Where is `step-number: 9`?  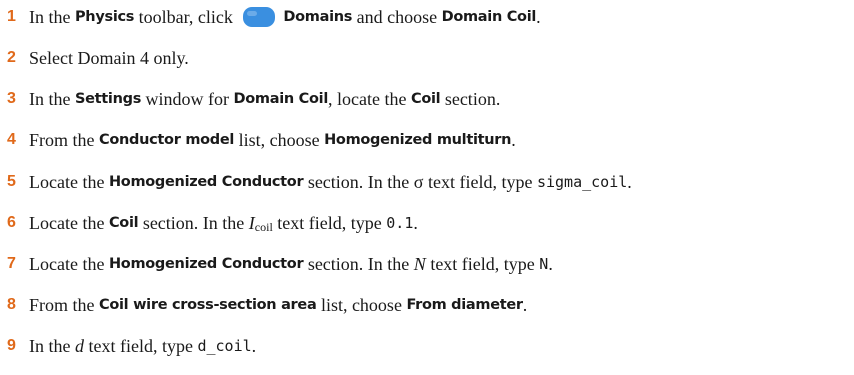
step-number: 9 is located at coordinates (11, 345).